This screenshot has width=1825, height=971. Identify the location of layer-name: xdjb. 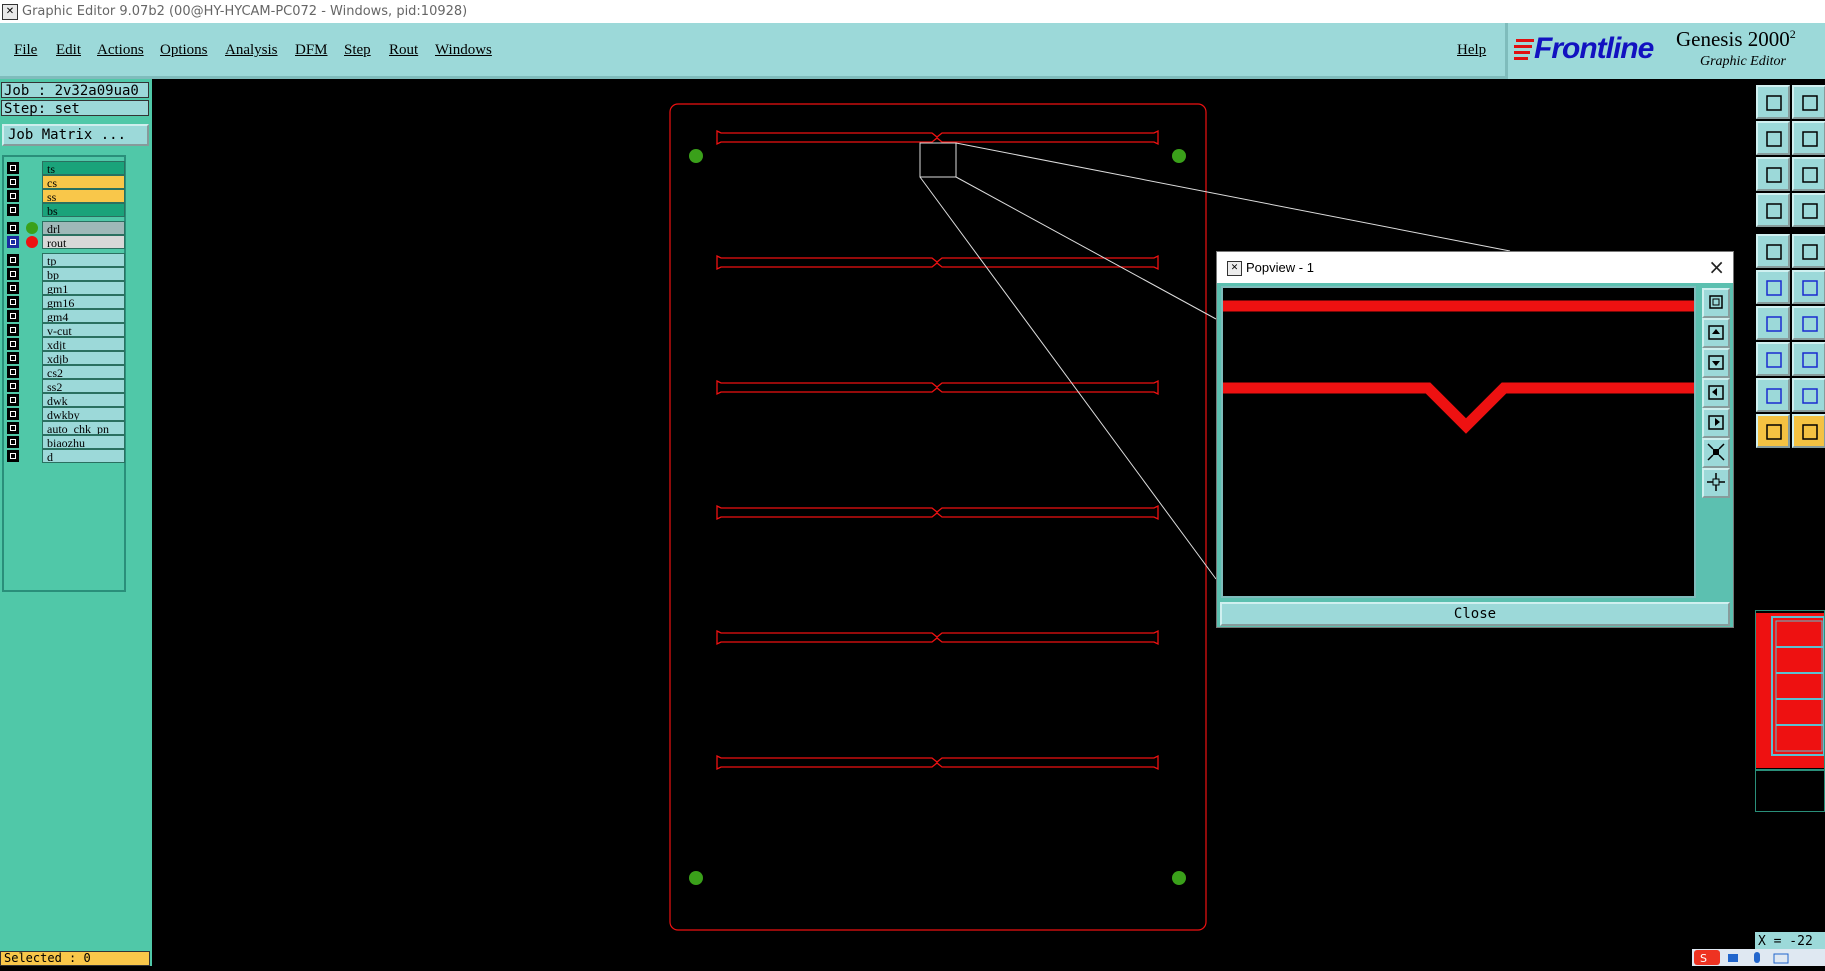
(83, 358).